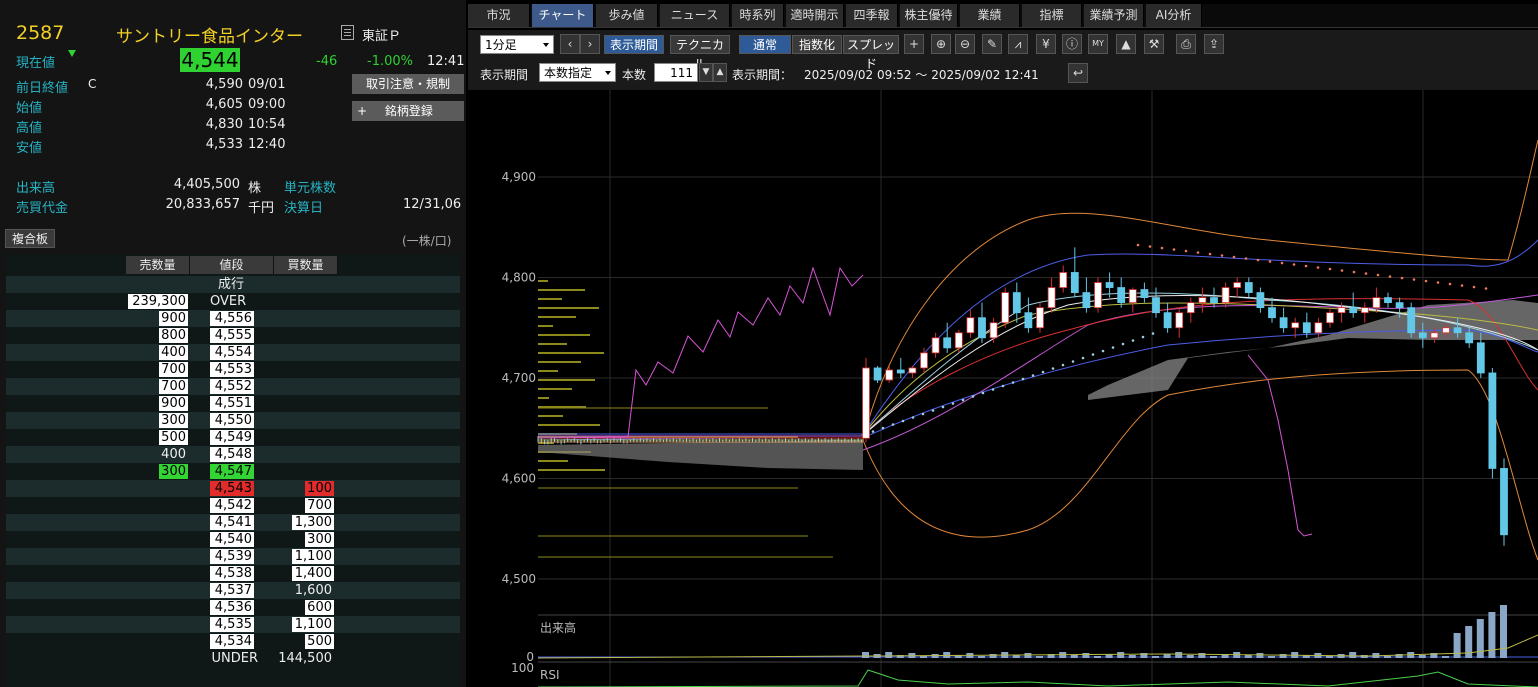 This screenshot has height=687, width=1538. What do you see at coordinates (676, 72) in the screenshot?
I see `count-input: 111` at bounding box center [676, 72].